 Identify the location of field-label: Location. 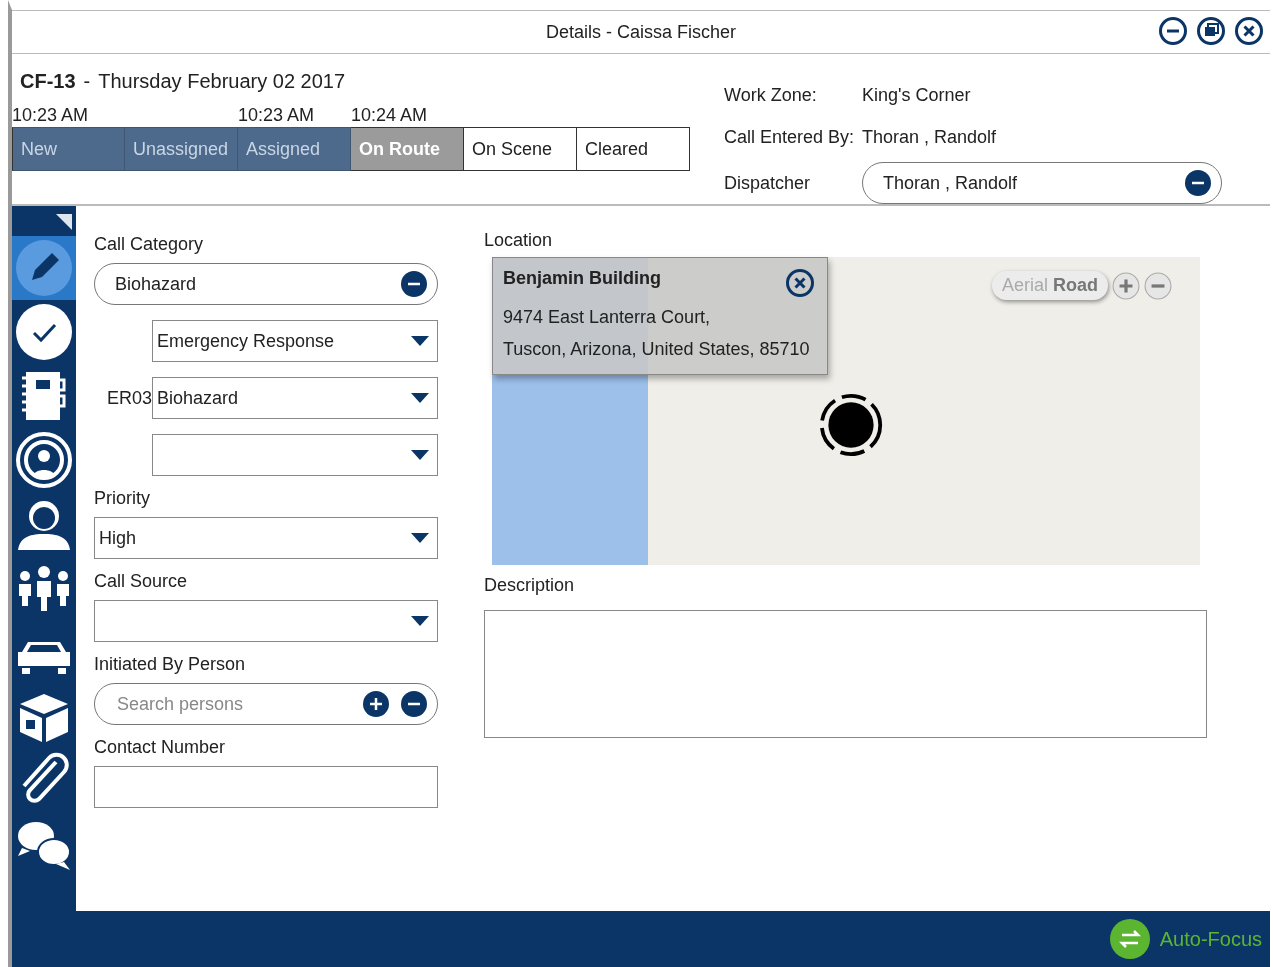
(519, 240).